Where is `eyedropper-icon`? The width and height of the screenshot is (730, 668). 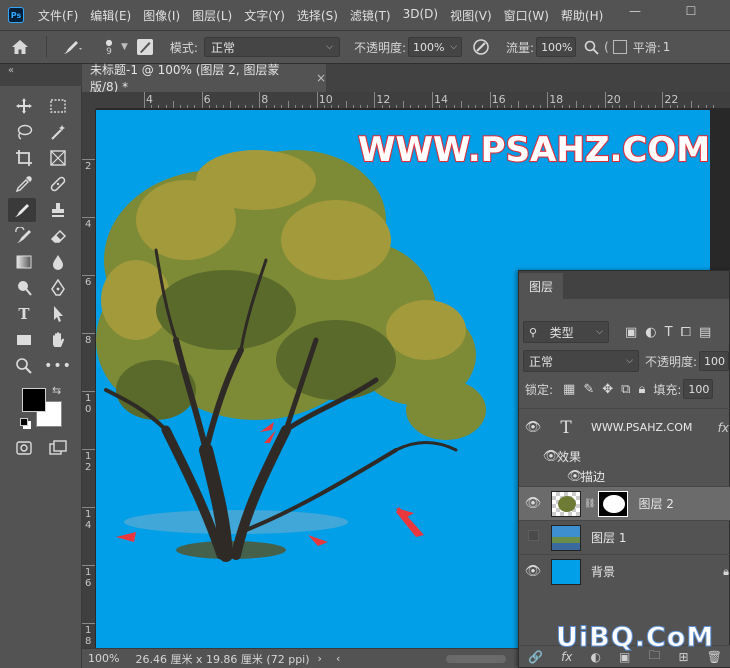 eyedropper-icon is located at coordinates (24, 184).